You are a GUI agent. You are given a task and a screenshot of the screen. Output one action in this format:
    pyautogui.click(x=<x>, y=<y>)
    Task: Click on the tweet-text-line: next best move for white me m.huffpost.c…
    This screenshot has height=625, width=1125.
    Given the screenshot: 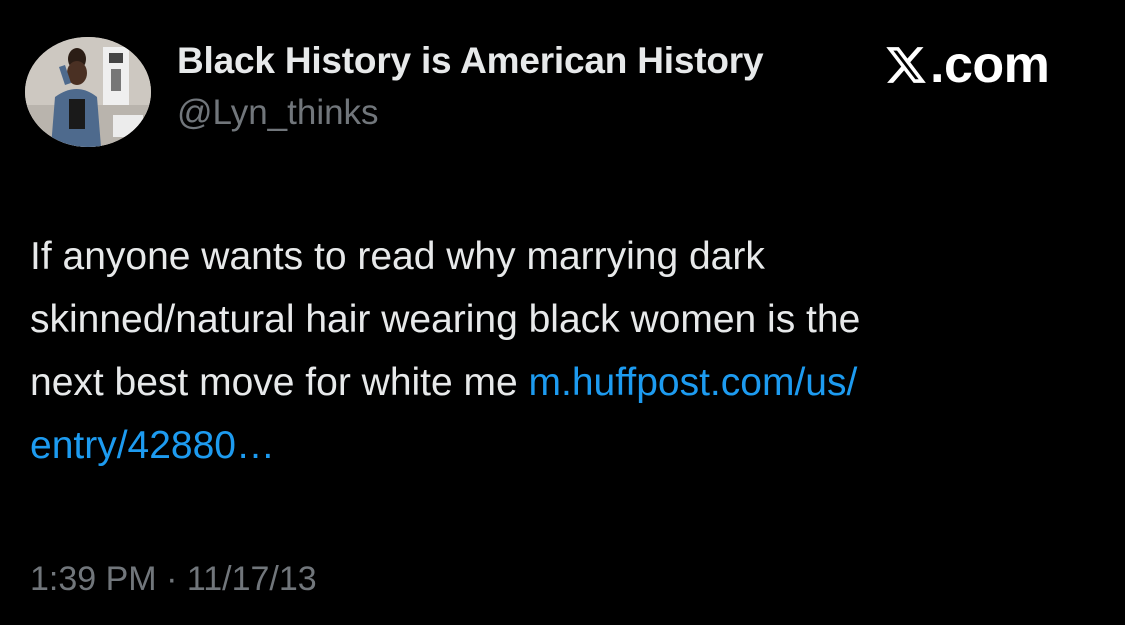 What is the action you would take?
    pyautogui.click(x=565, y=382)
    